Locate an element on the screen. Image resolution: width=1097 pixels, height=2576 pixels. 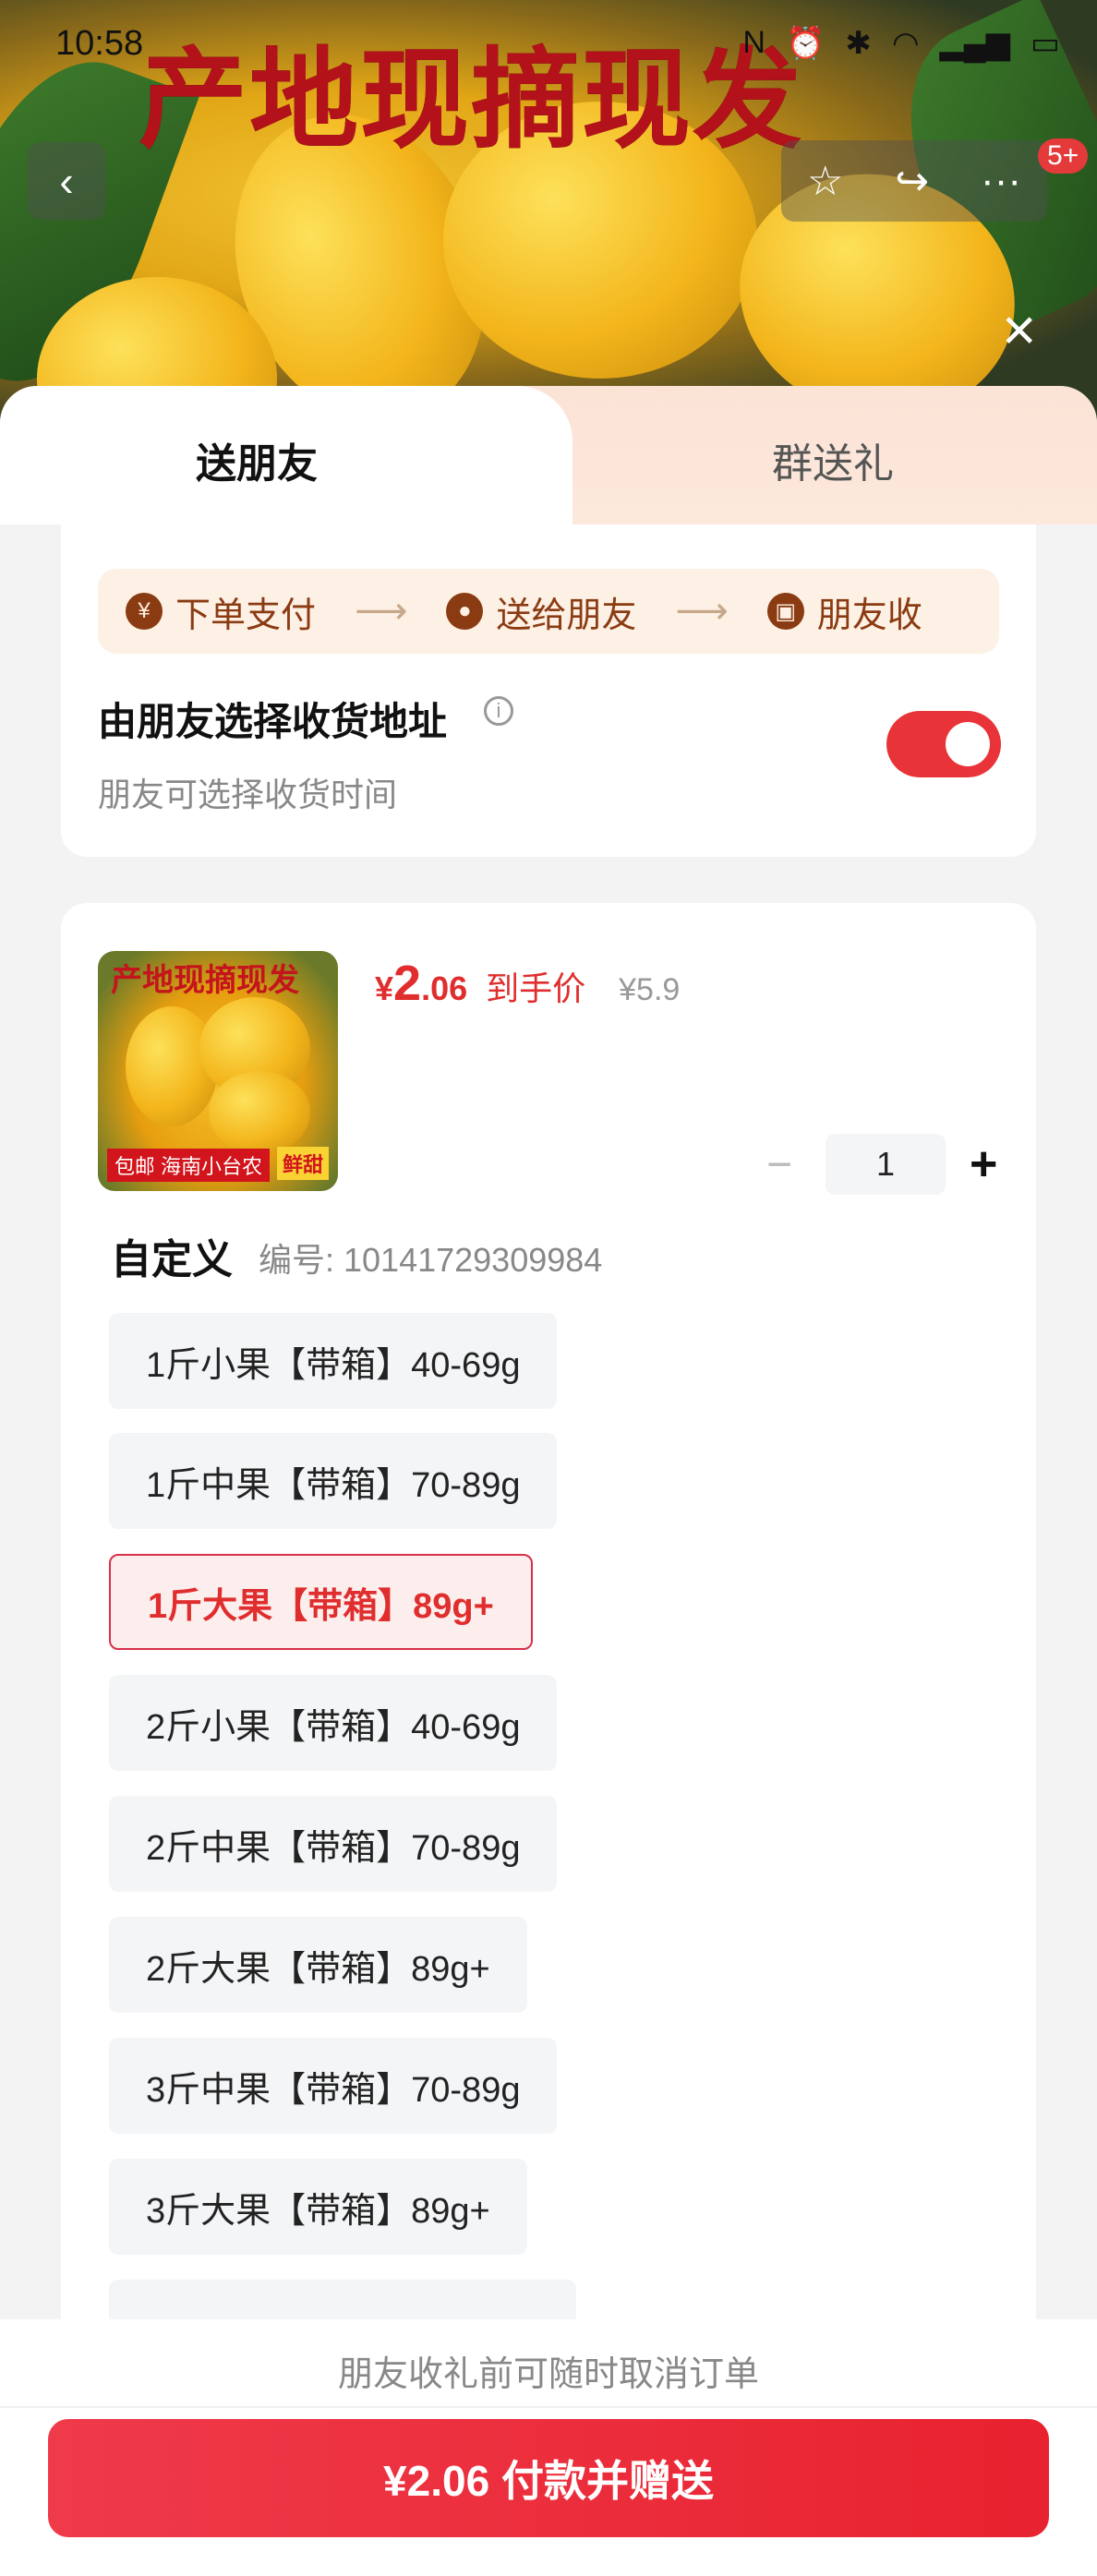
gift-steps: ¥ 下单支付 ⟶ ● 送给朋友 ⟶ ▣ 朋友收 is located at coordinates (548, 611).